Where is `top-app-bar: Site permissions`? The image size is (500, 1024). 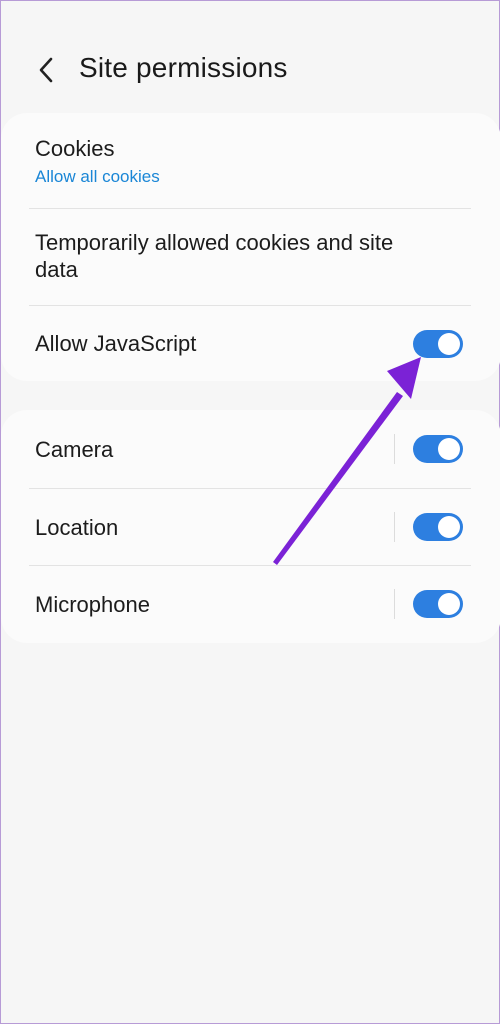 top-app-bar: Site permissions is located at coordinates (250, 70).